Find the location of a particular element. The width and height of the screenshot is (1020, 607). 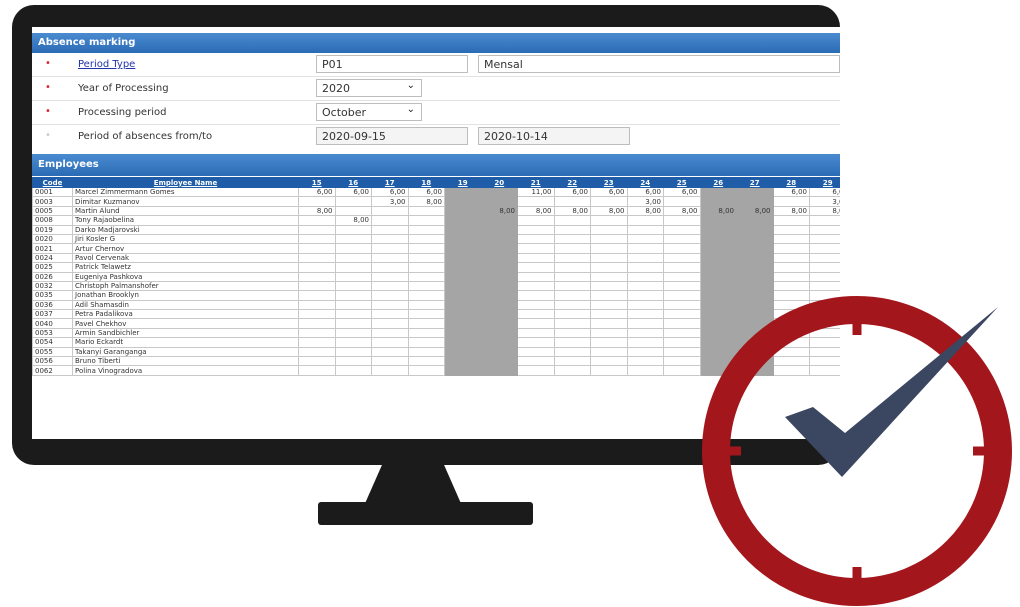

column-header-day: 18 is located at coordinates (426, 182).